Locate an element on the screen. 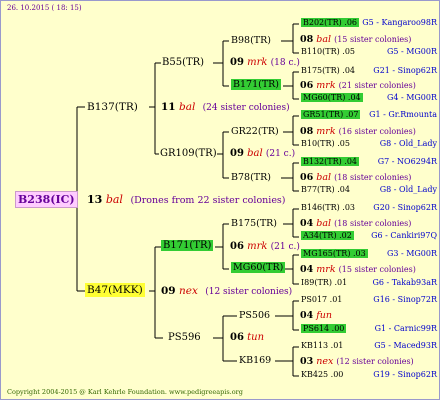 This screenshot has width=440, height=400. l4-queen-15: KB425 .00 is located at coordinates (322, 375).